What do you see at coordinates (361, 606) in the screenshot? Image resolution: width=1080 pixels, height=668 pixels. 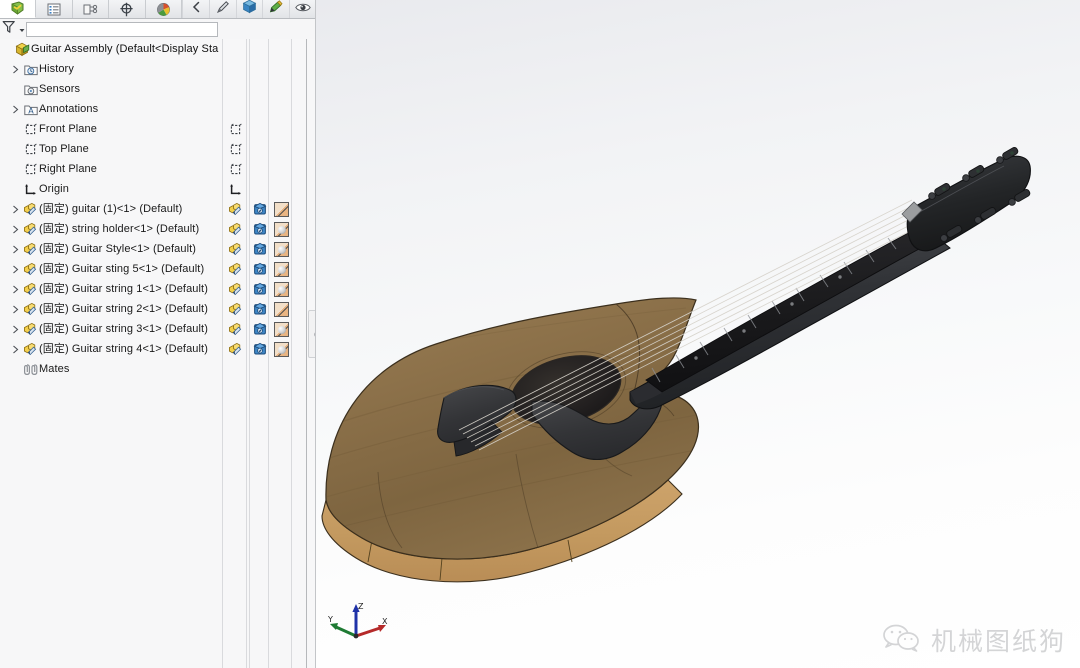 I see `triad-label-z: Z` at bounding box center [361, 606].